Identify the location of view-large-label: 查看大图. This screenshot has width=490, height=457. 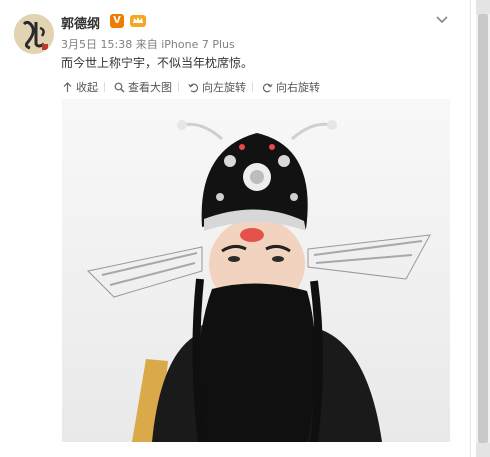
(150, 87).